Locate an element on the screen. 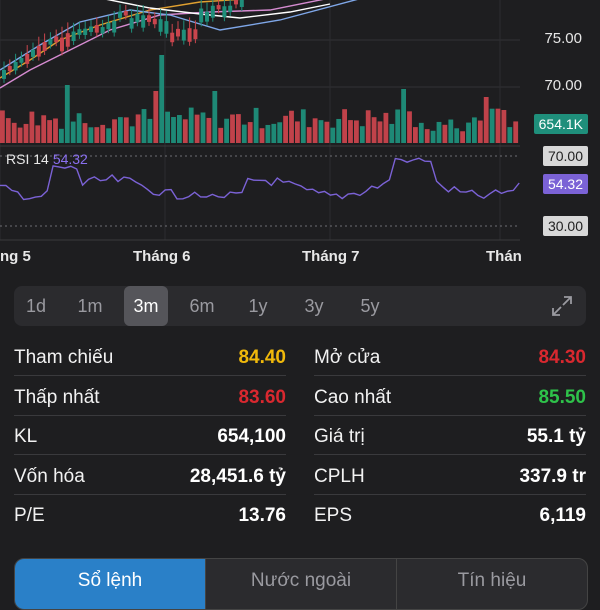 Image resolution: width=600 pixels, height=610 pixels. tab-order-book: Sổ lệnh is located at coordinates (110, 584).